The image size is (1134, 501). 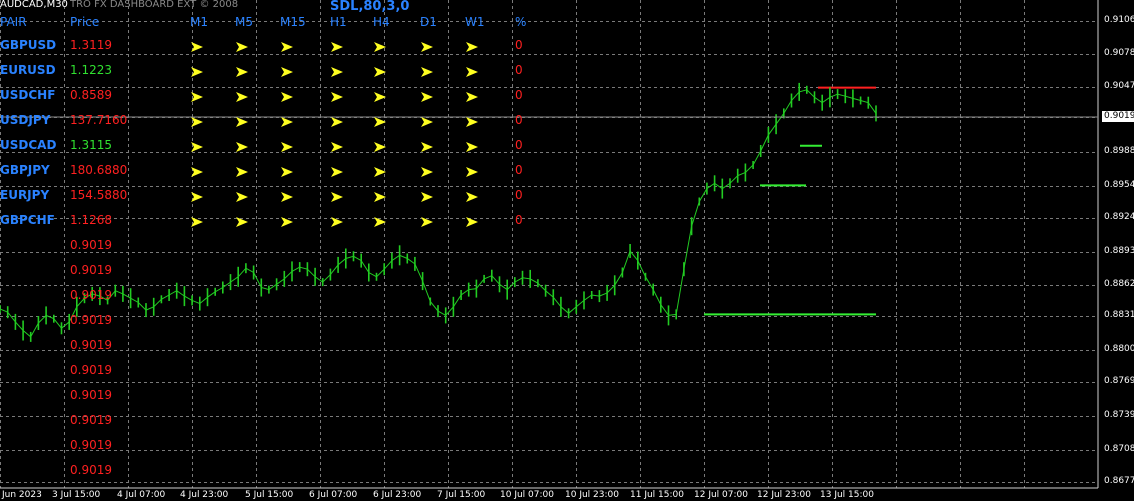 I want to click on y-tick-label: 0.9078, so click(x=1119, y=53).